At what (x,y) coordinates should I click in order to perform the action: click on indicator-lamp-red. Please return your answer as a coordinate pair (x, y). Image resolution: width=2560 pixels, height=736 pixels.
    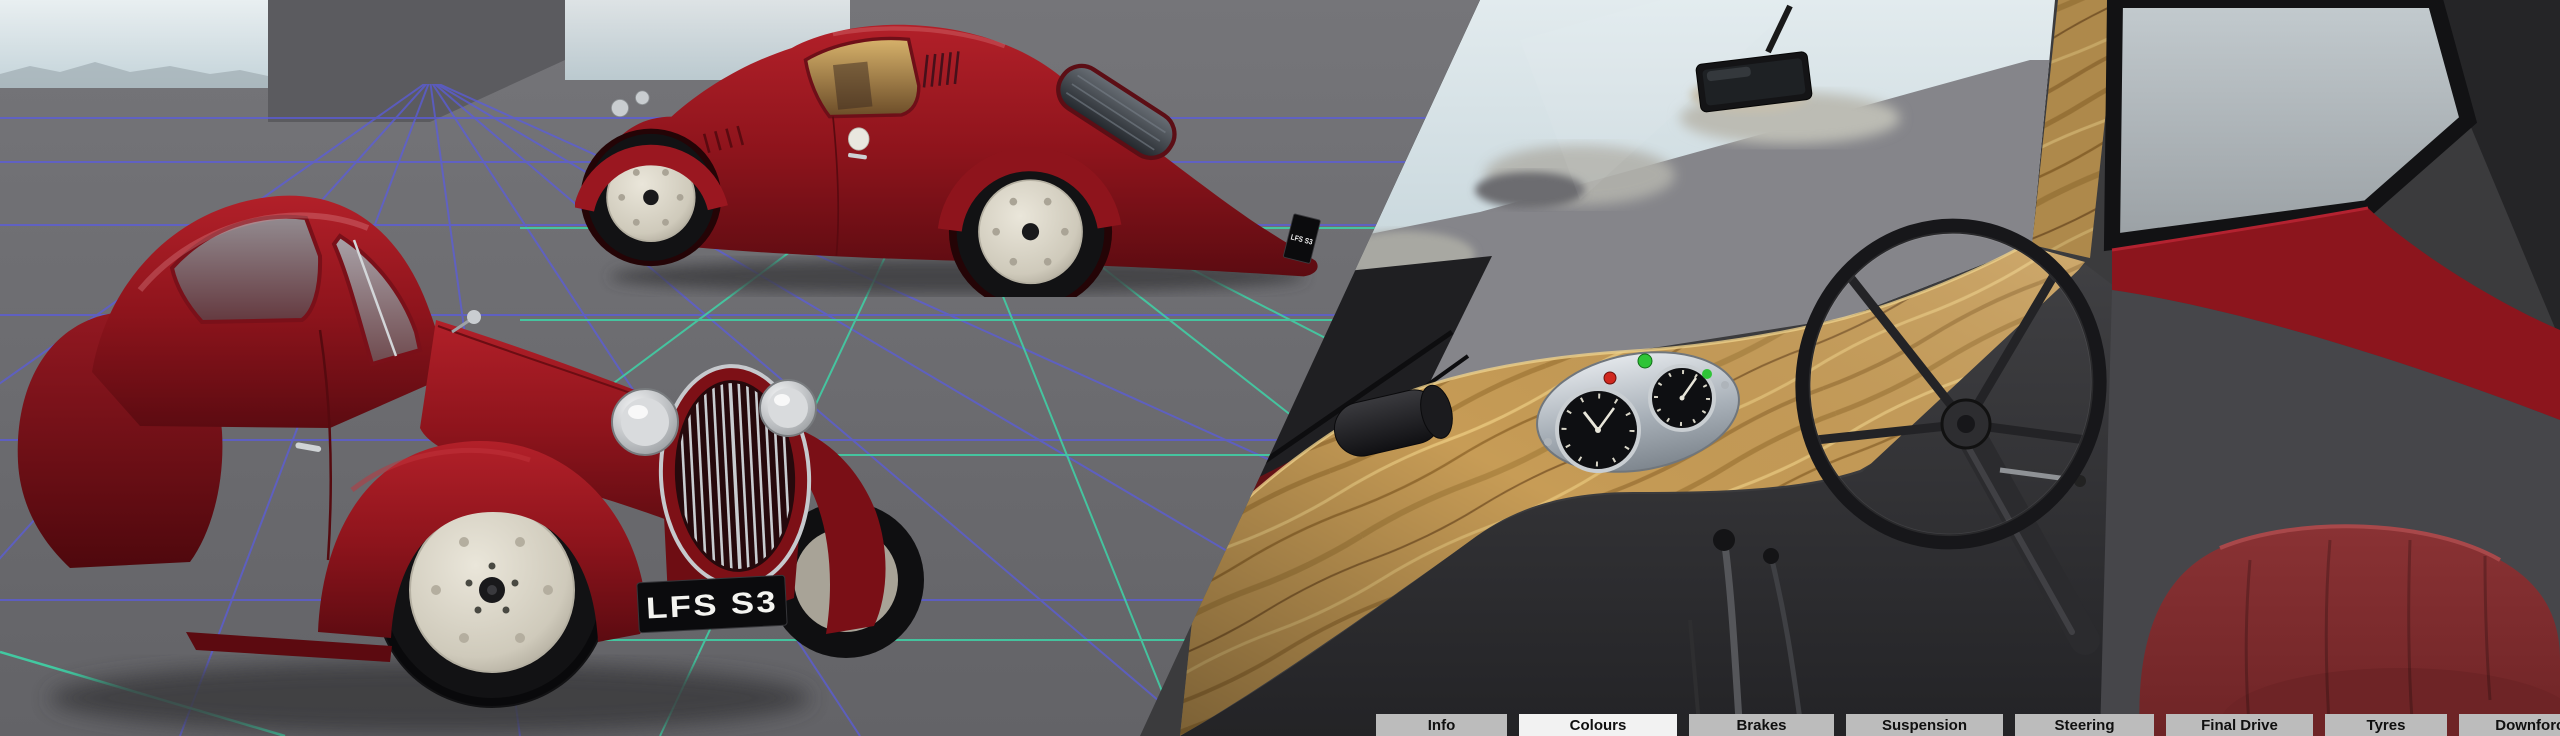
    Looking at the image, I should click on (1610, 378).